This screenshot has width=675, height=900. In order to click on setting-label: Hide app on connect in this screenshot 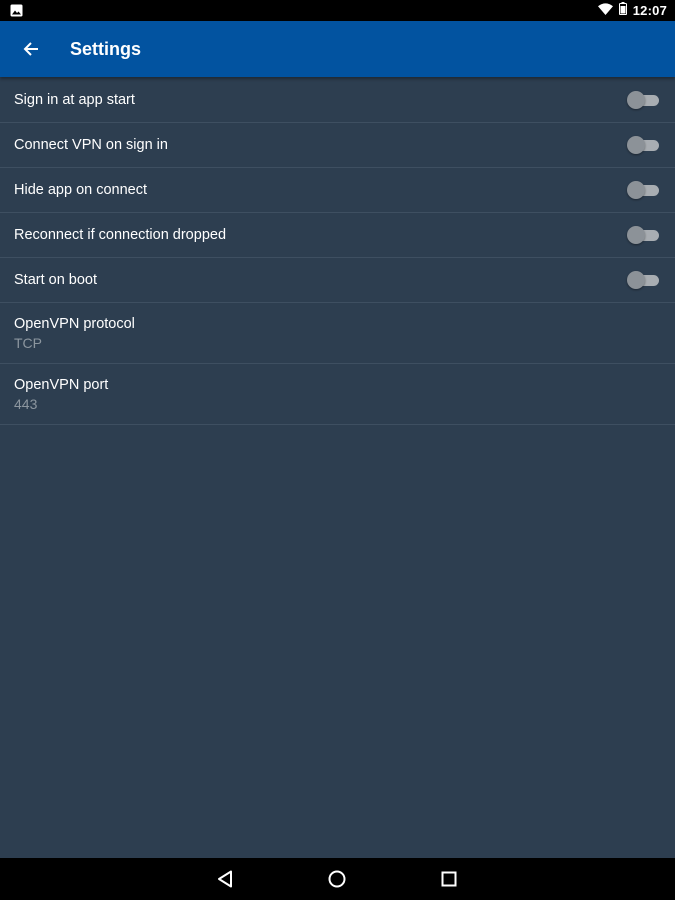, I will do `click(81, 190)`.